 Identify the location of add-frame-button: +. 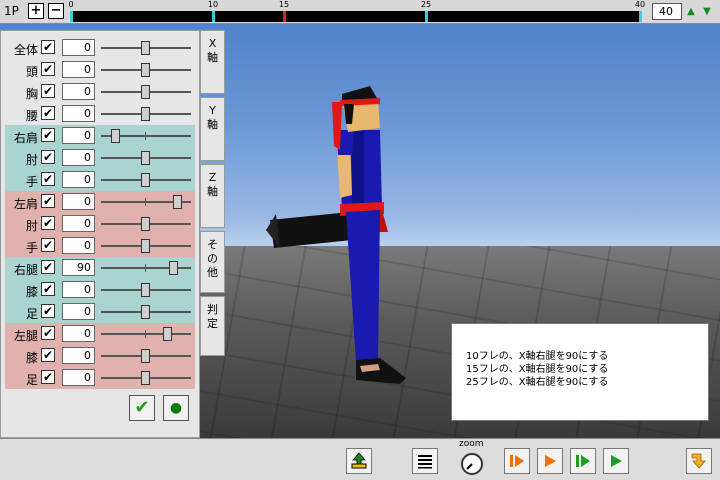
(36, 11).